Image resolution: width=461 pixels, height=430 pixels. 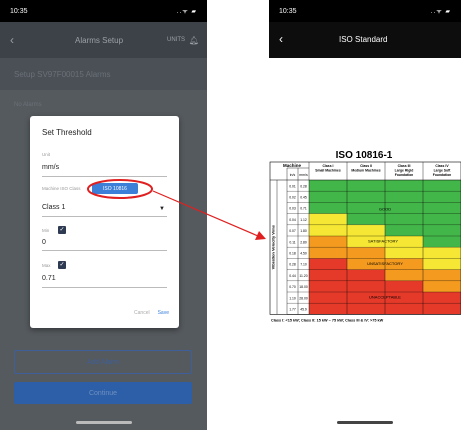 I want to click on no-alarms-text: No Alarms, so click(x=28, y=105).